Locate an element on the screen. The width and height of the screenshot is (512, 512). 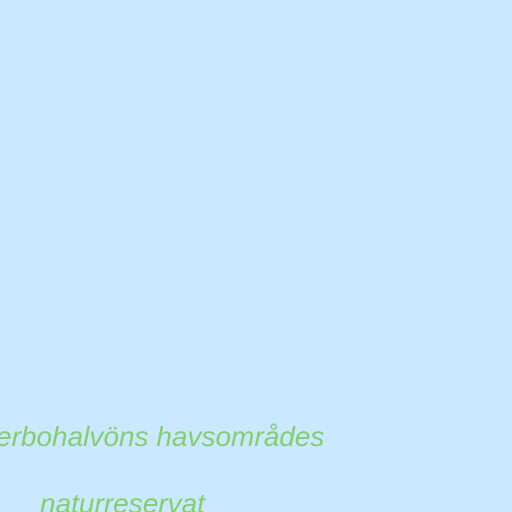
nature-reserve-label-line-2: naturreservat is located at coordinates (122, 500).